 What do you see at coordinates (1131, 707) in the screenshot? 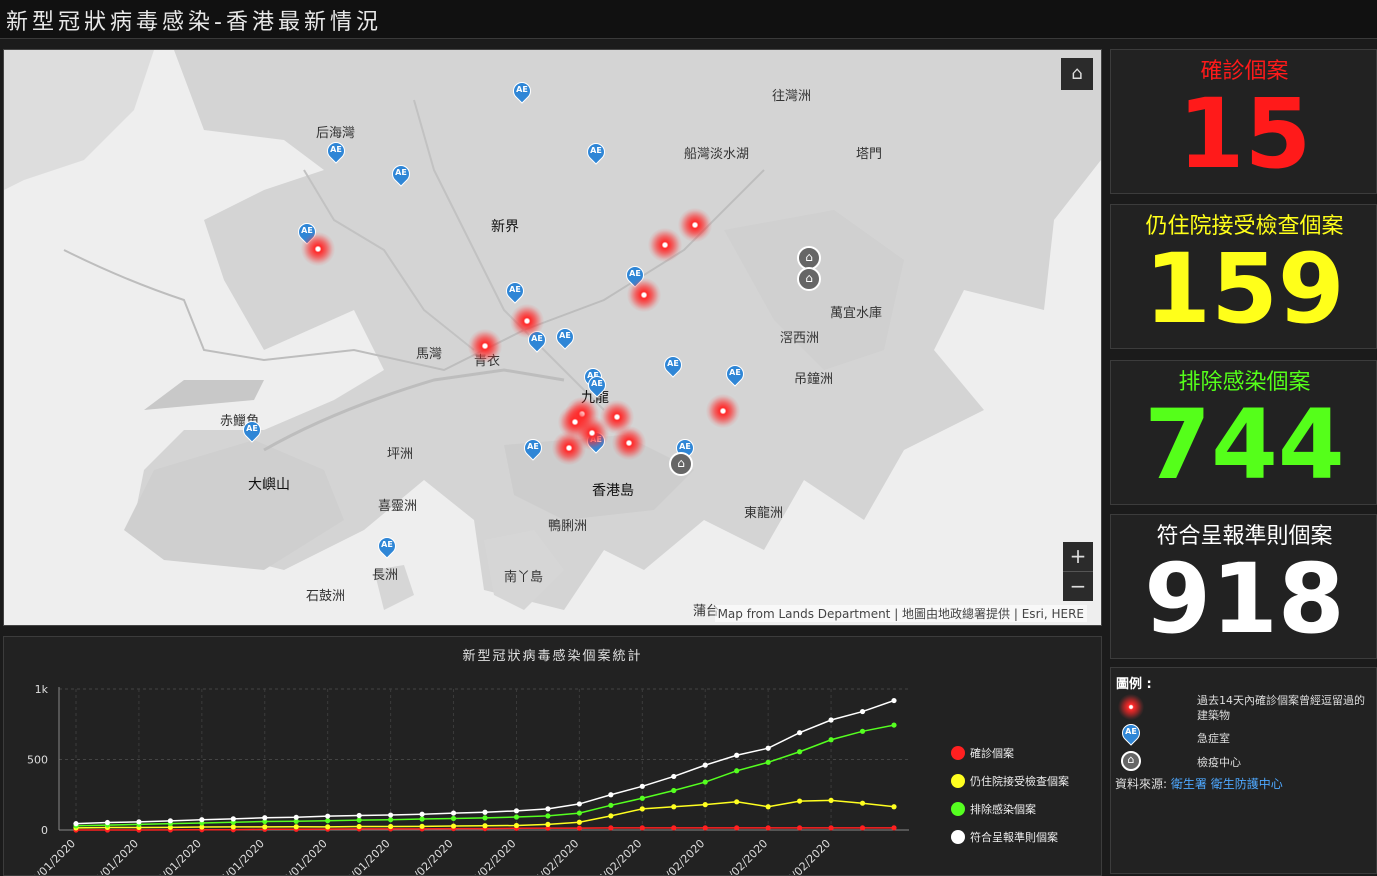
I see `hotspot-icon` at bounding box center [1131, 707].